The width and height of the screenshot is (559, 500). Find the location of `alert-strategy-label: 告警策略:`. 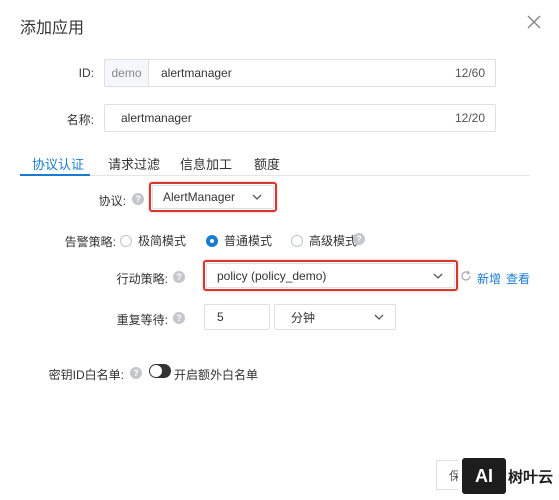

alert-strategy-label: 告警策略: is located at coordinates (90, 242).